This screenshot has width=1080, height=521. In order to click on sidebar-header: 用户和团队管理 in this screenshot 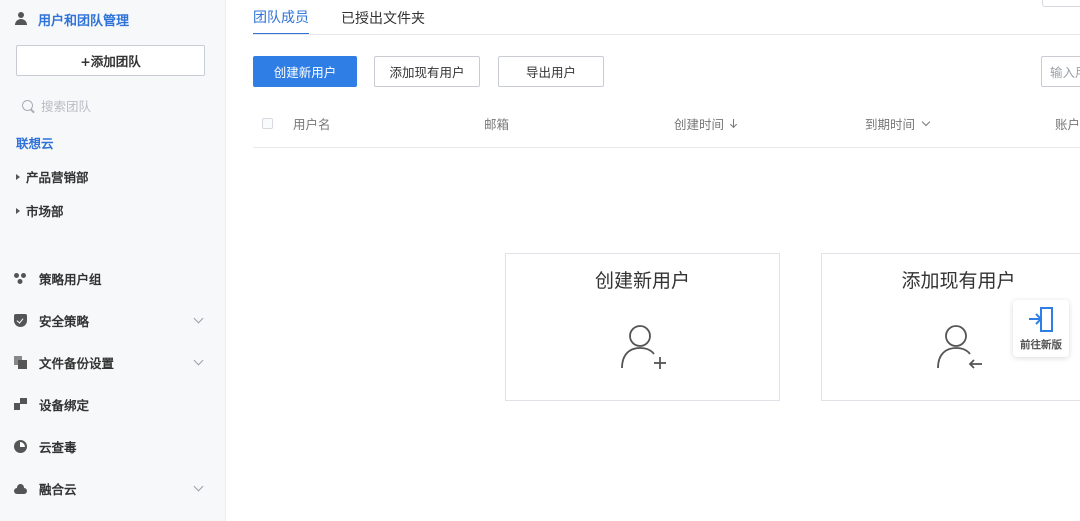, I will do `click(71, 19)`.